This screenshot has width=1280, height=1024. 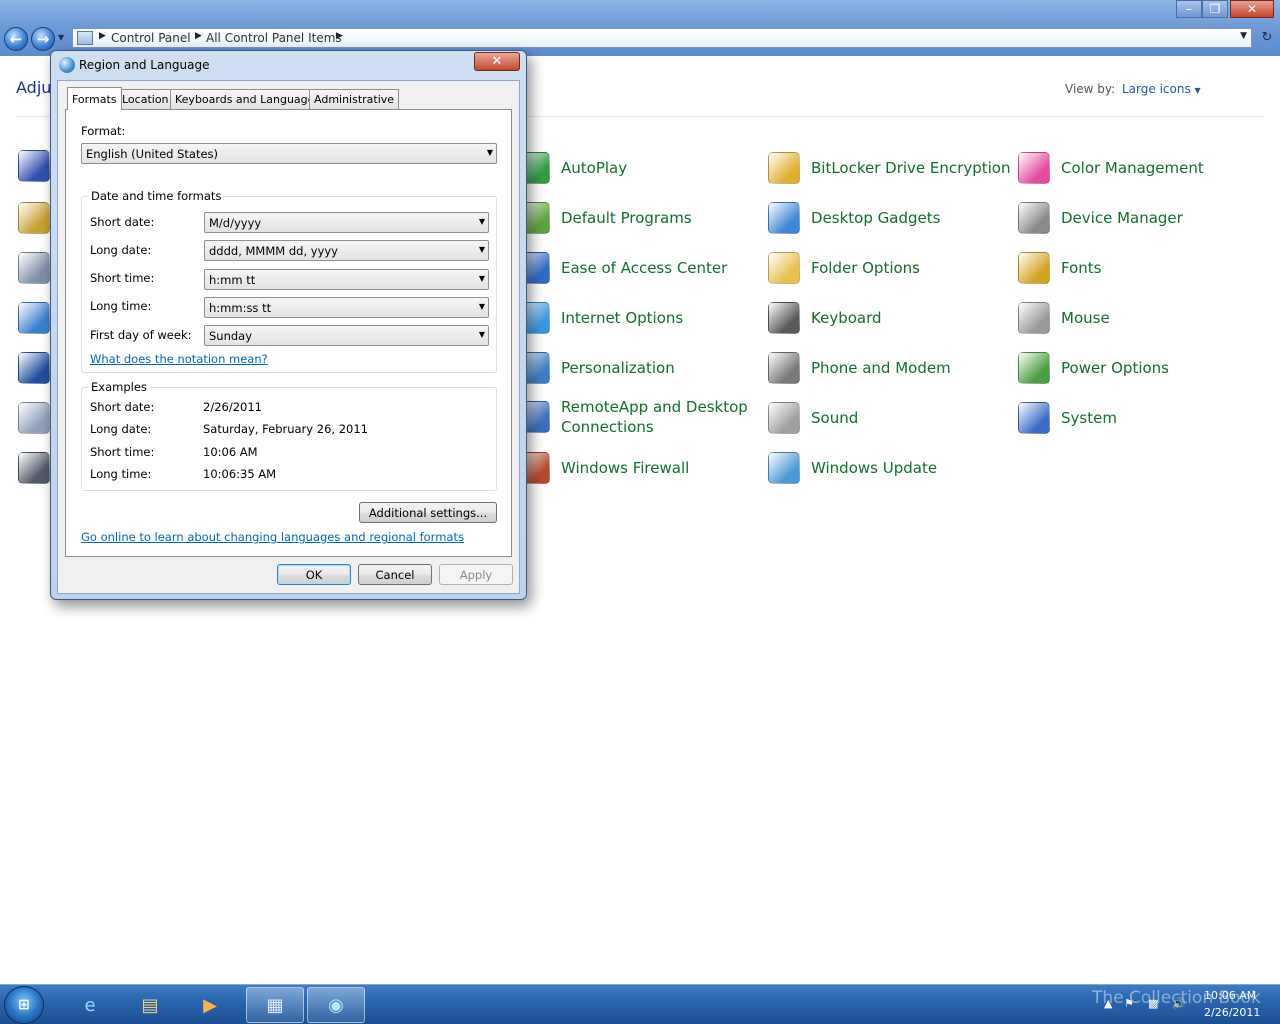 I want to click on cp-item-label: Windows Update, so click(x=874, y=468).